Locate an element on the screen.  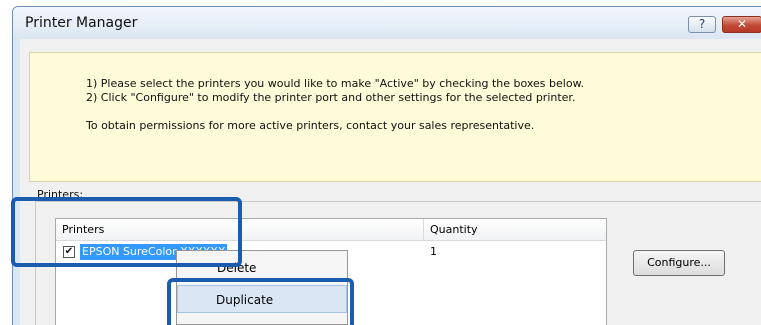
printer-quantity: 1 is located at coordinates (433, 251).